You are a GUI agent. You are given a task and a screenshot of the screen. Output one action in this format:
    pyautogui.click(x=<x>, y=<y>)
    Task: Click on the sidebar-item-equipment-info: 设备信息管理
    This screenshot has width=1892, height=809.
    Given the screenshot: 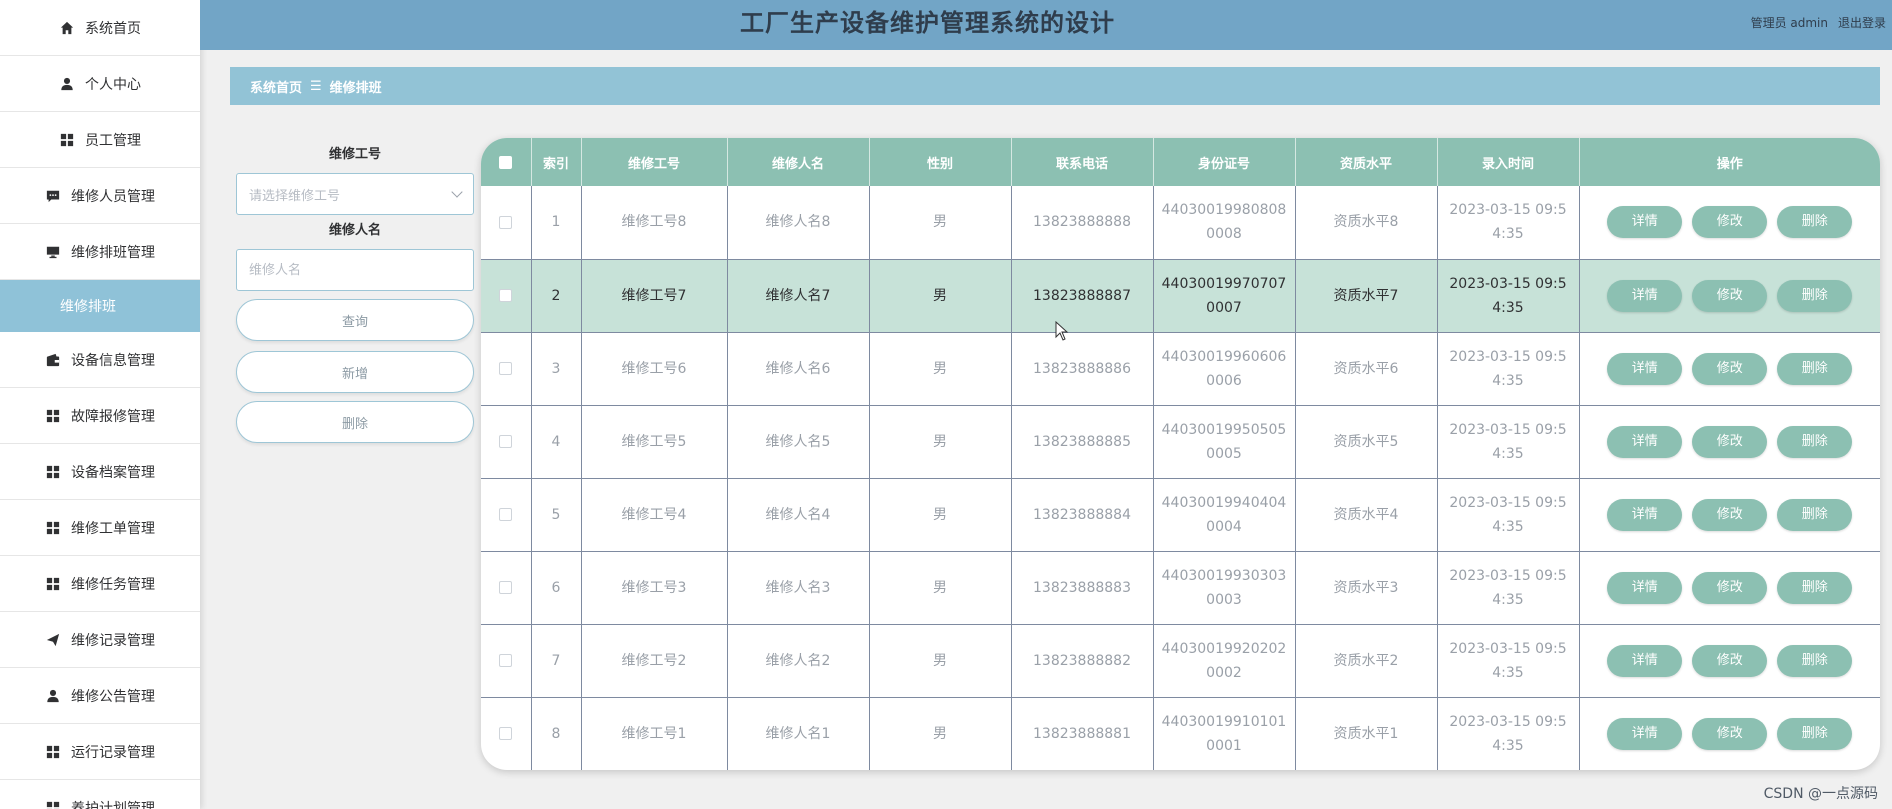 What is the action you would take?
    pyautogui.click(x=100, y=360)
    